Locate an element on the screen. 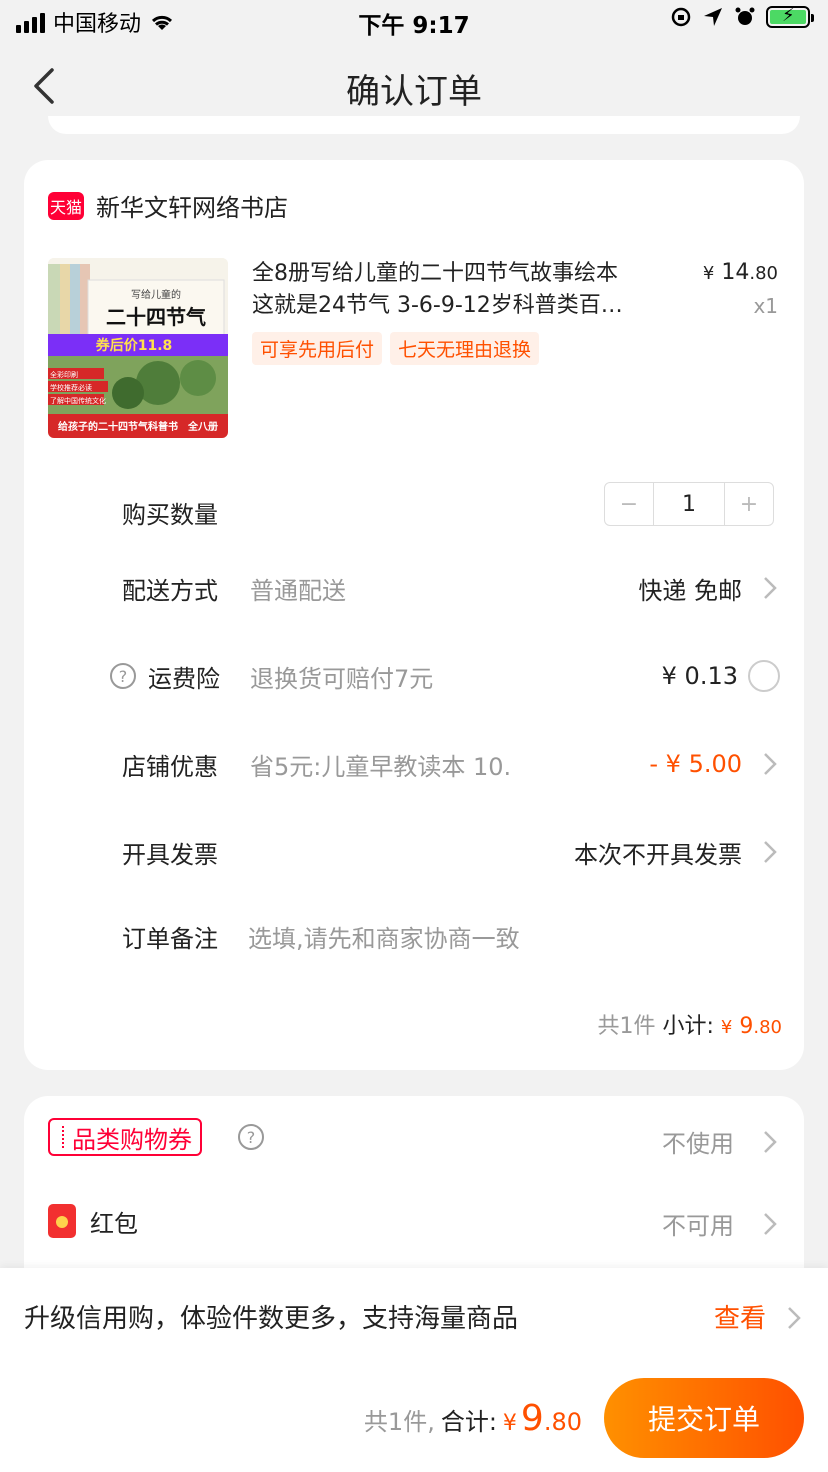 The height and width of the screenshot is (1472, 828). rotation-lock-icon is located at coordinates (681, 17).